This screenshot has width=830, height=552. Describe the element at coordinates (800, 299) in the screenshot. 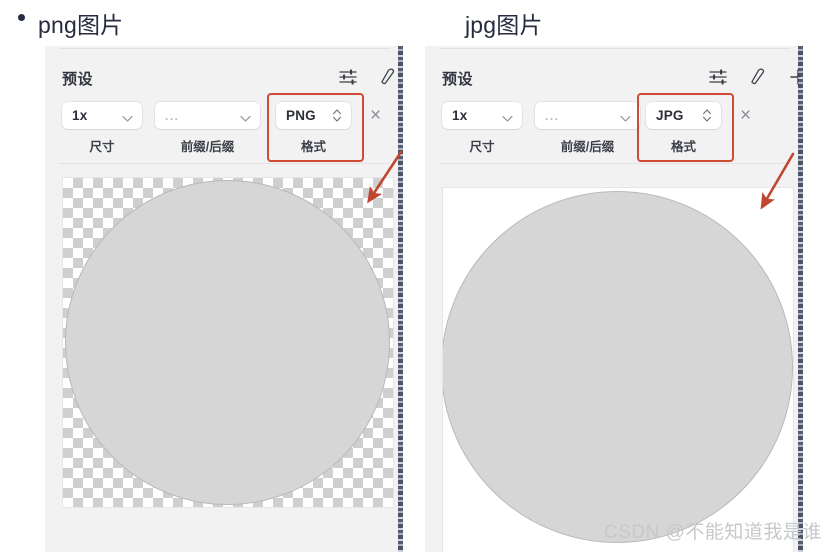

I see `right-panel-crop-edge` at that location.